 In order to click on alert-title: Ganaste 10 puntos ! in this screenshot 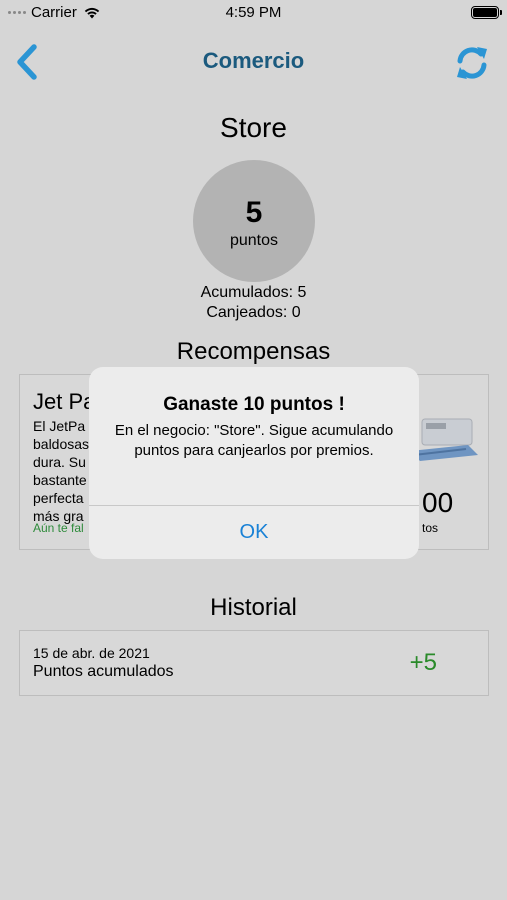, I will do `click(254, 404)`.